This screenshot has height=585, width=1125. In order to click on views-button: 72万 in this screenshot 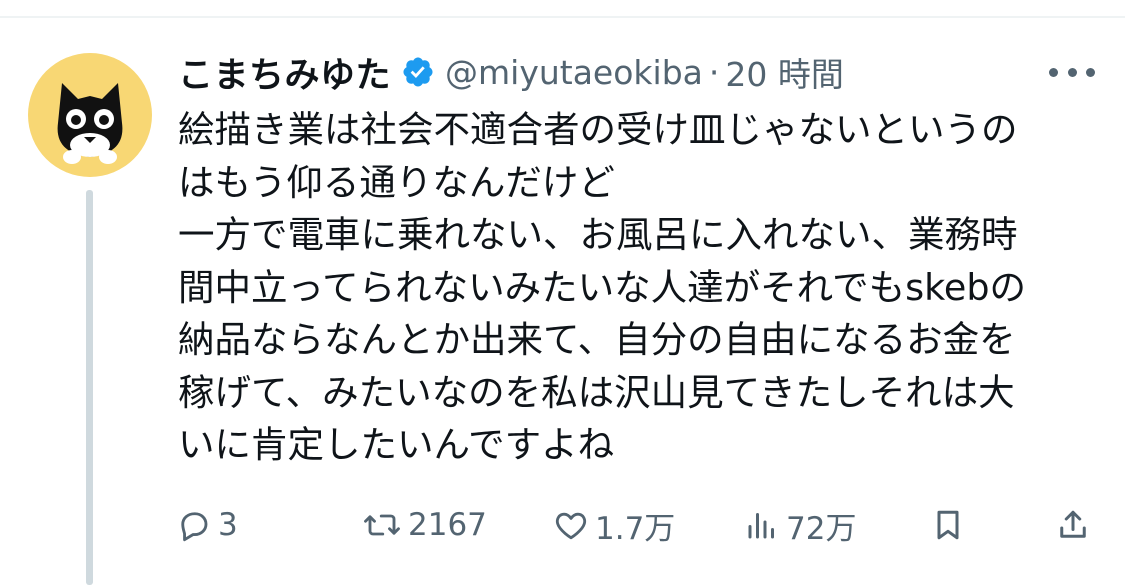, I will do `click(800, 525)`.